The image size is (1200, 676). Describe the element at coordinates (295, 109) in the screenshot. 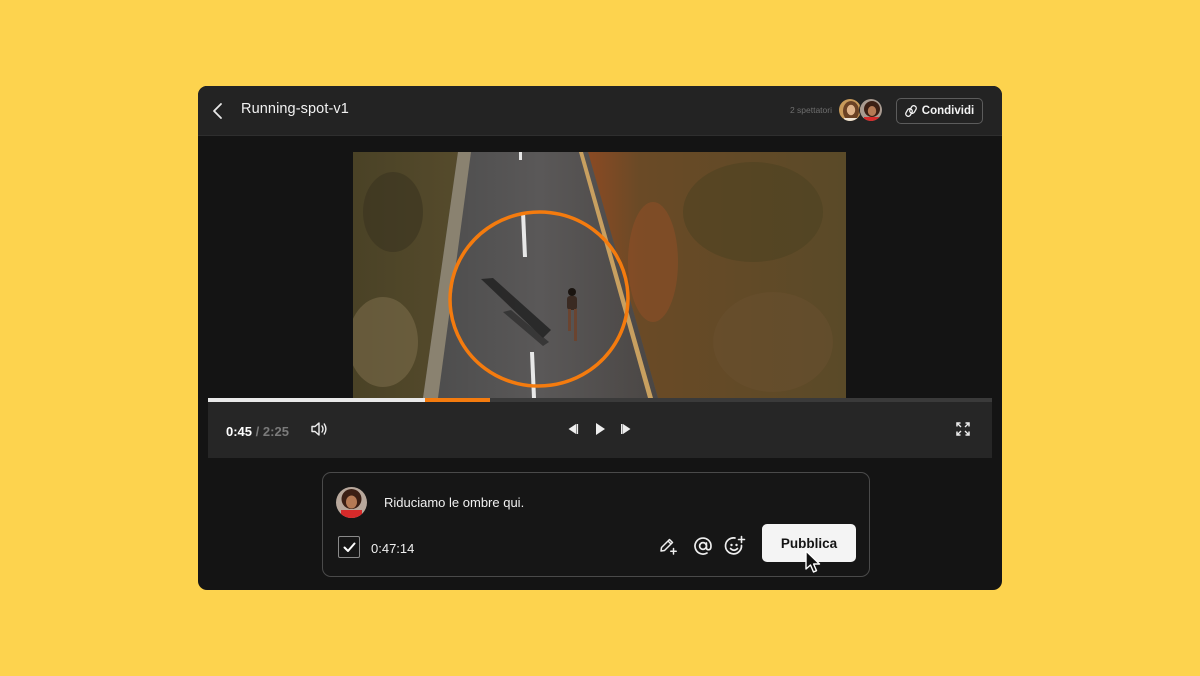

I see `page-title: Running-spot-v1` at that location.